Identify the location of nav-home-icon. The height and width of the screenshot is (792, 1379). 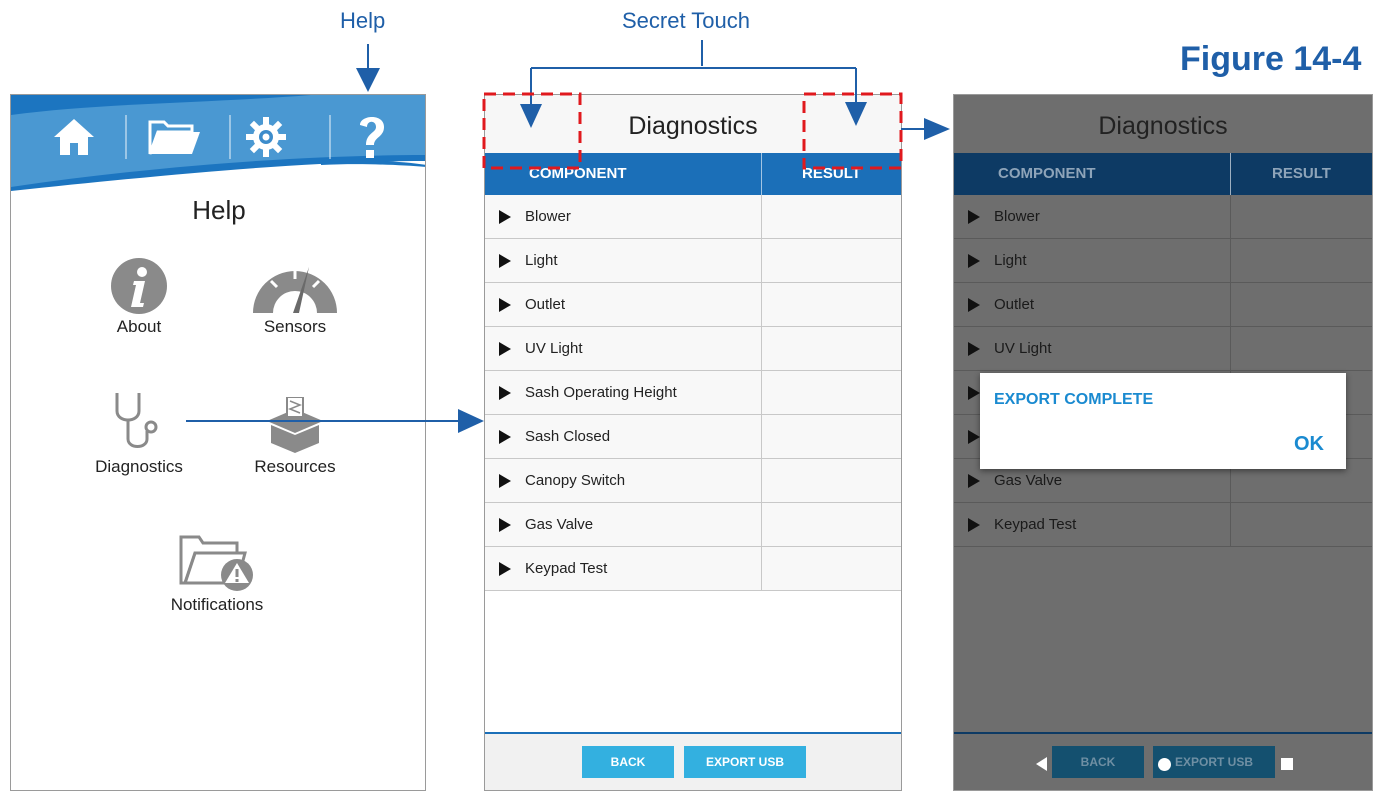
(1164, 764).